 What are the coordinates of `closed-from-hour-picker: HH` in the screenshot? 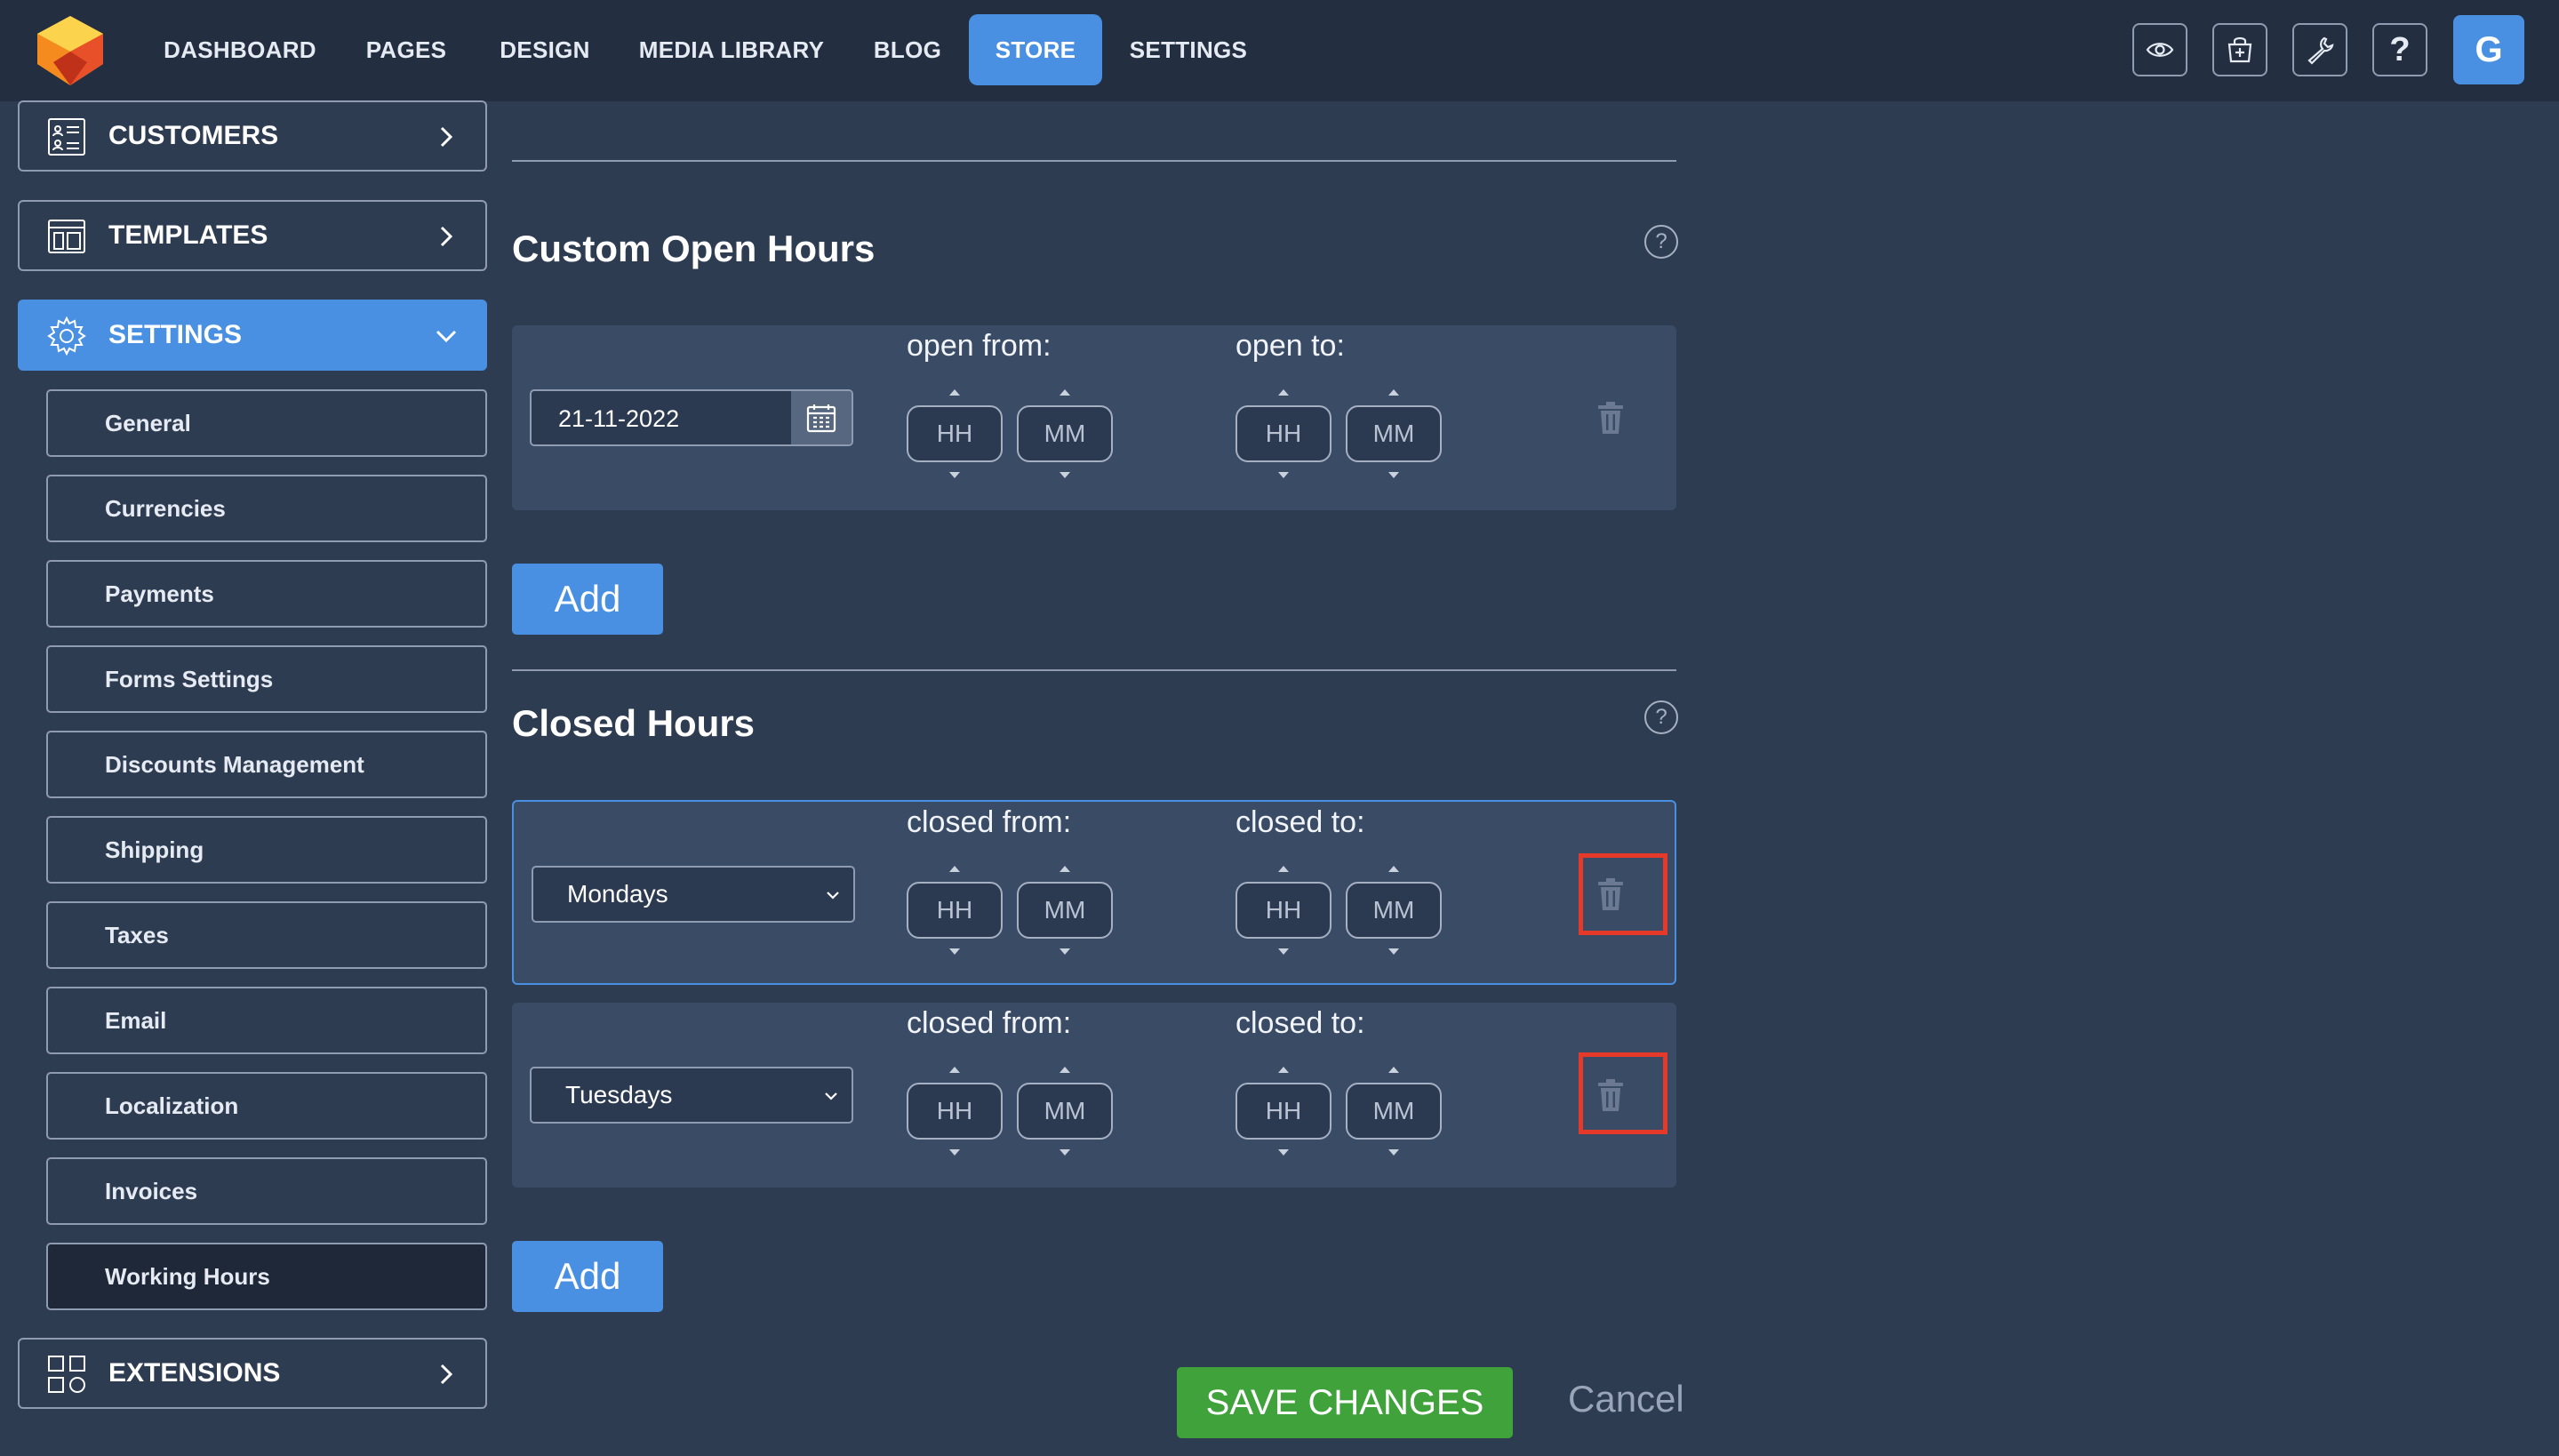 It's located at (955, 910).